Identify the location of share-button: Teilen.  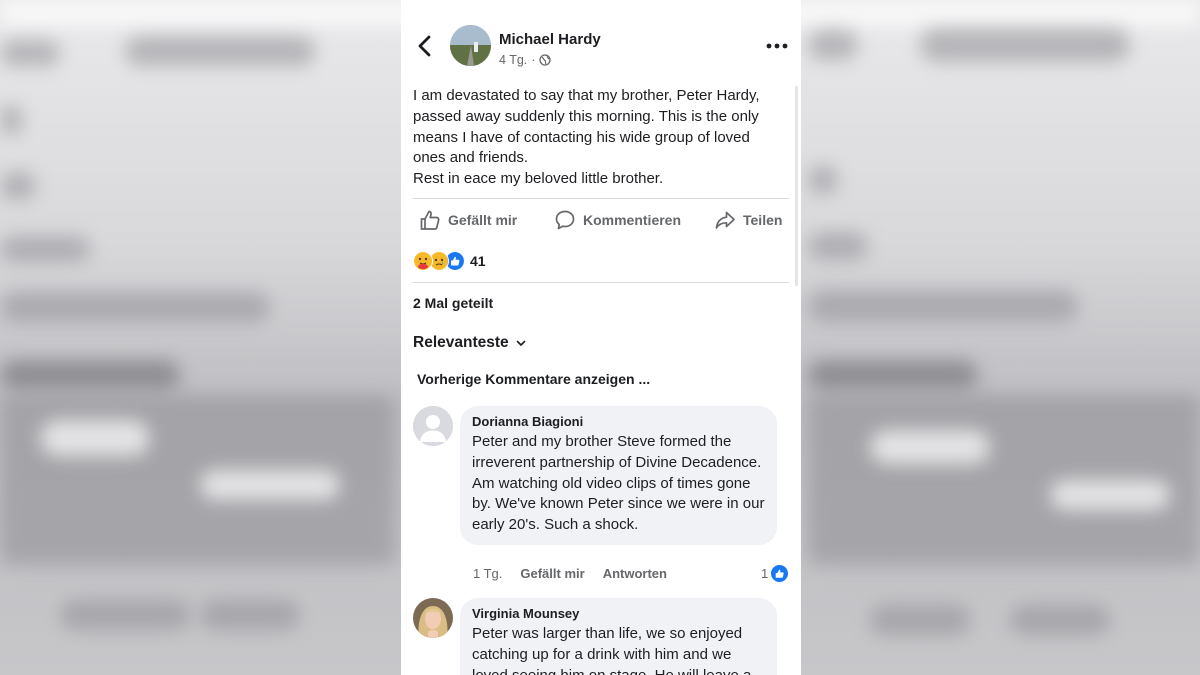
(748, 220).